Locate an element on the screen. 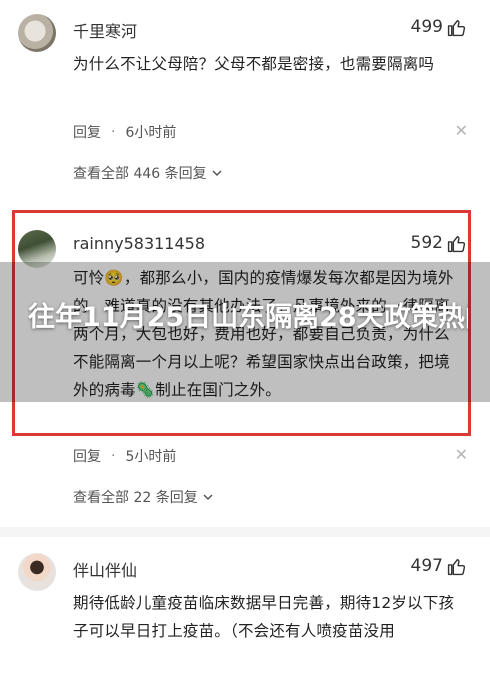  view-replies-label: 查看全部 446 条回复 is located at coordinates (140, 174).